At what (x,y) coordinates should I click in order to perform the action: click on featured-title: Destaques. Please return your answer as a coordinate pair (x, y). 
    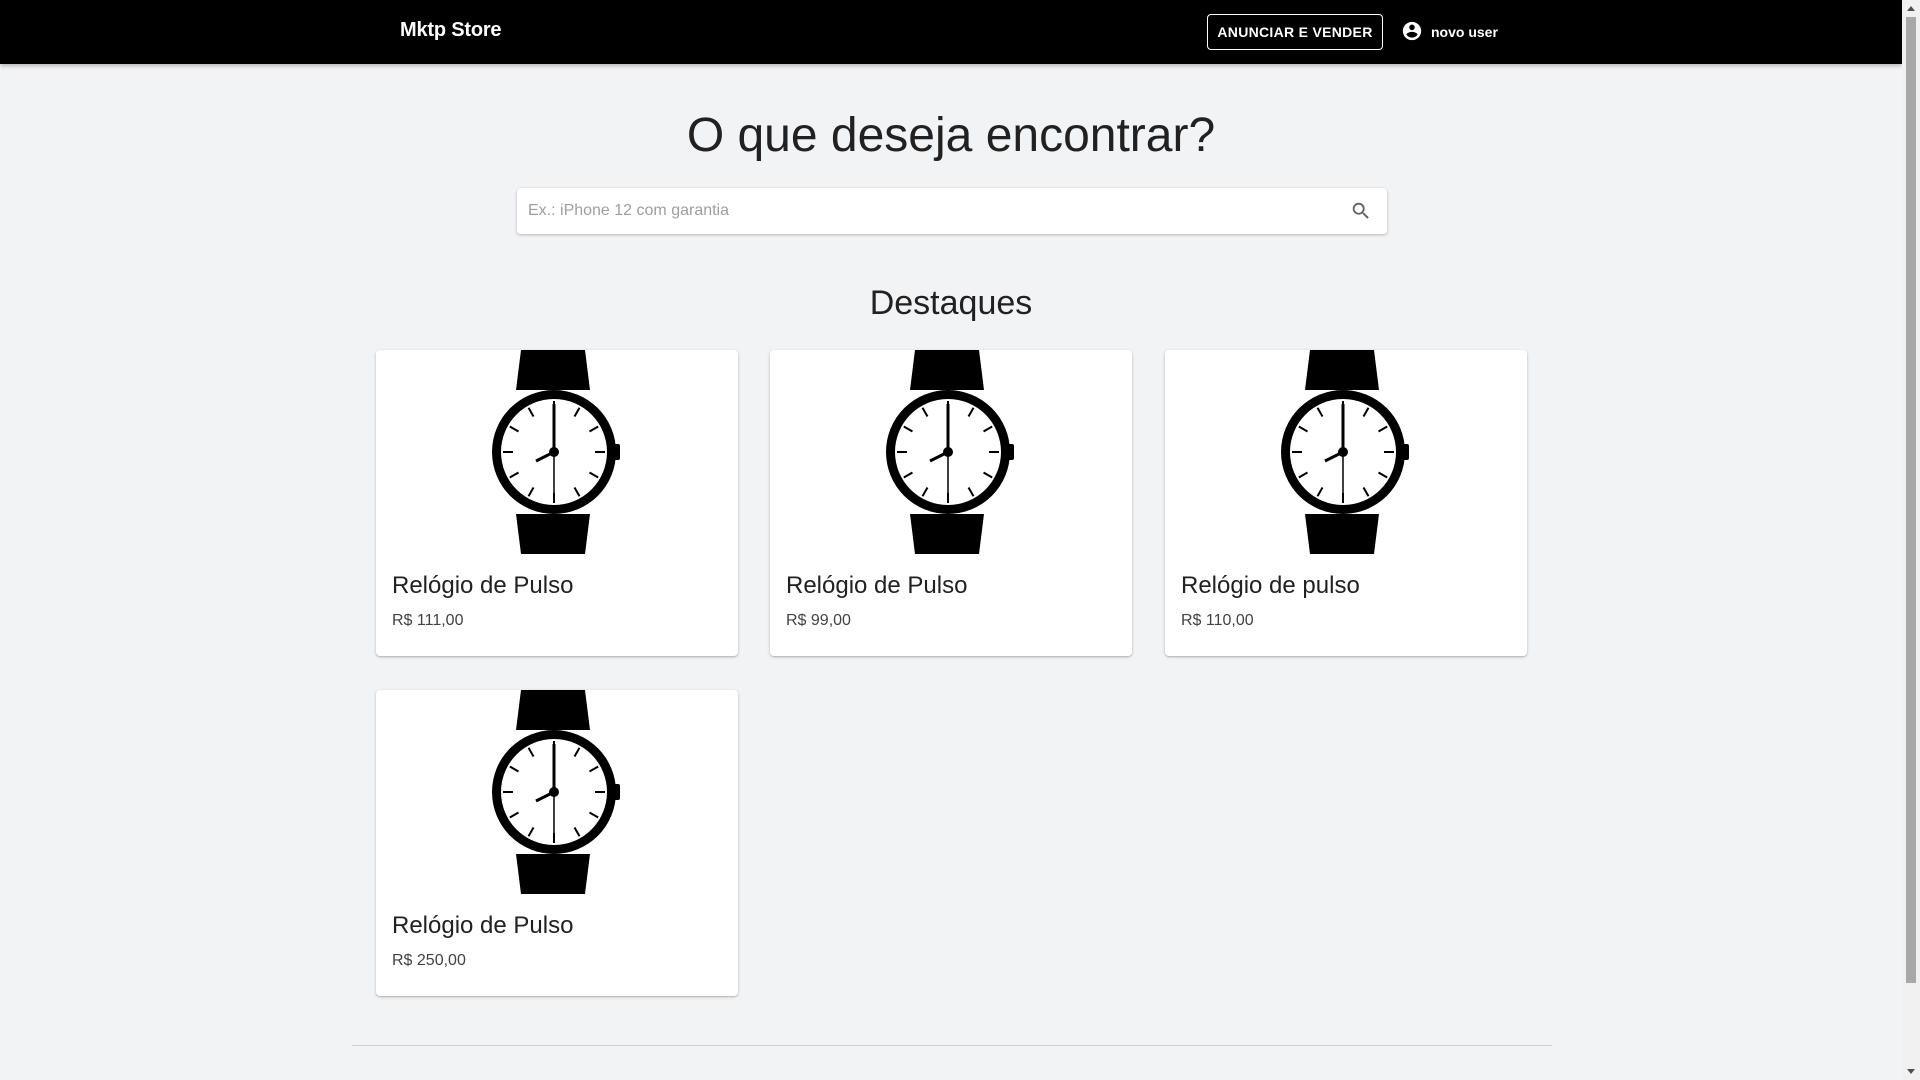
    Looking at the image, I should click on (951, 303).